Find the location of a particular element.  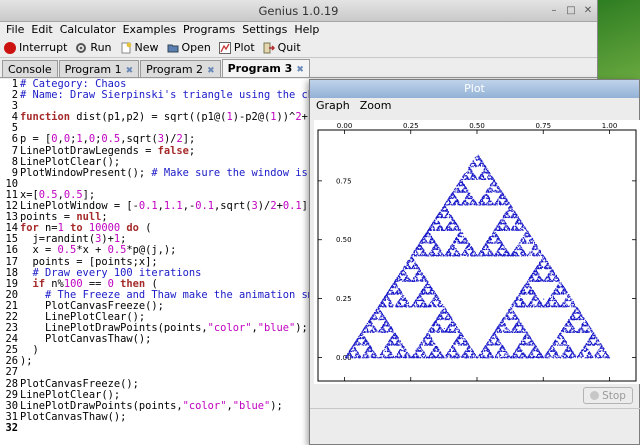

plot-window-title: Plot is located at coordinates (474, 89).